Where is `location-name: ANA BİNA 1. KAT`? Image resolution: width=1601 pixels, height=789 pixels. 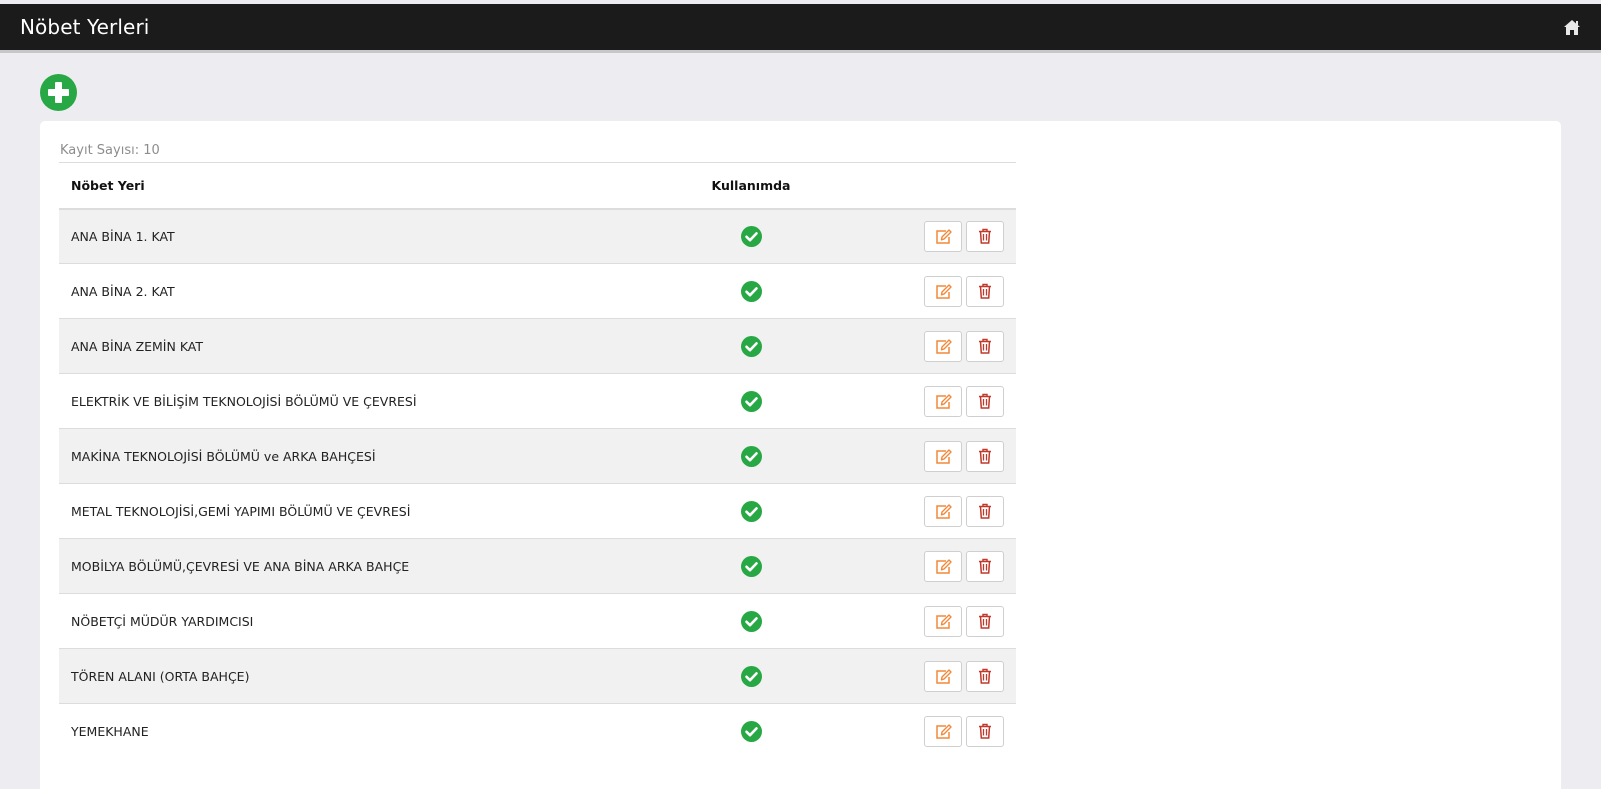
location-name: ANA BİNA 1. KAT is located at coordinates (123, 236).